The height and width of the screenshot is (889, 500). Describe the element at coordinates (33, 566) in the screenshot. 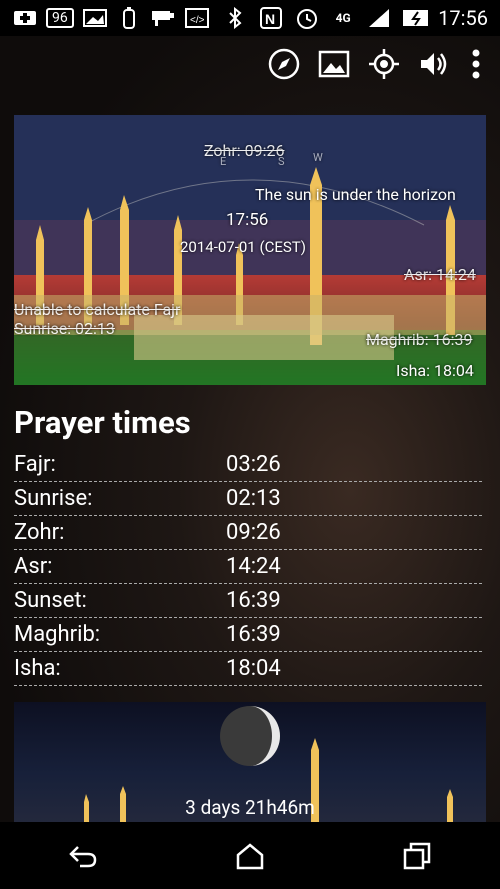

I see `prayer-name: Asr:` at that location.